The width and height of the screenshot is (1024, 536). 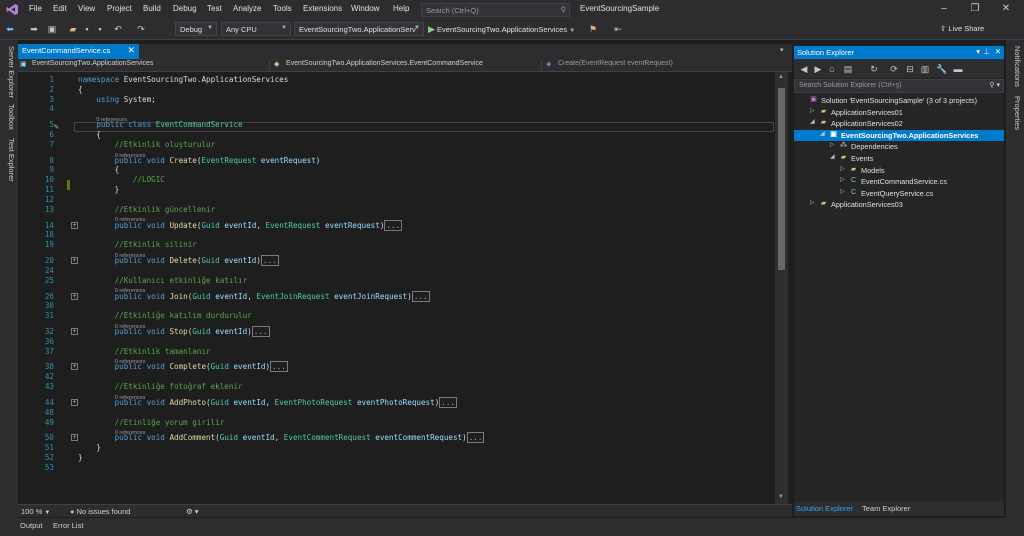 I want to click on live-share-button: ⇧ Live Share, so click(x=962, y=28).